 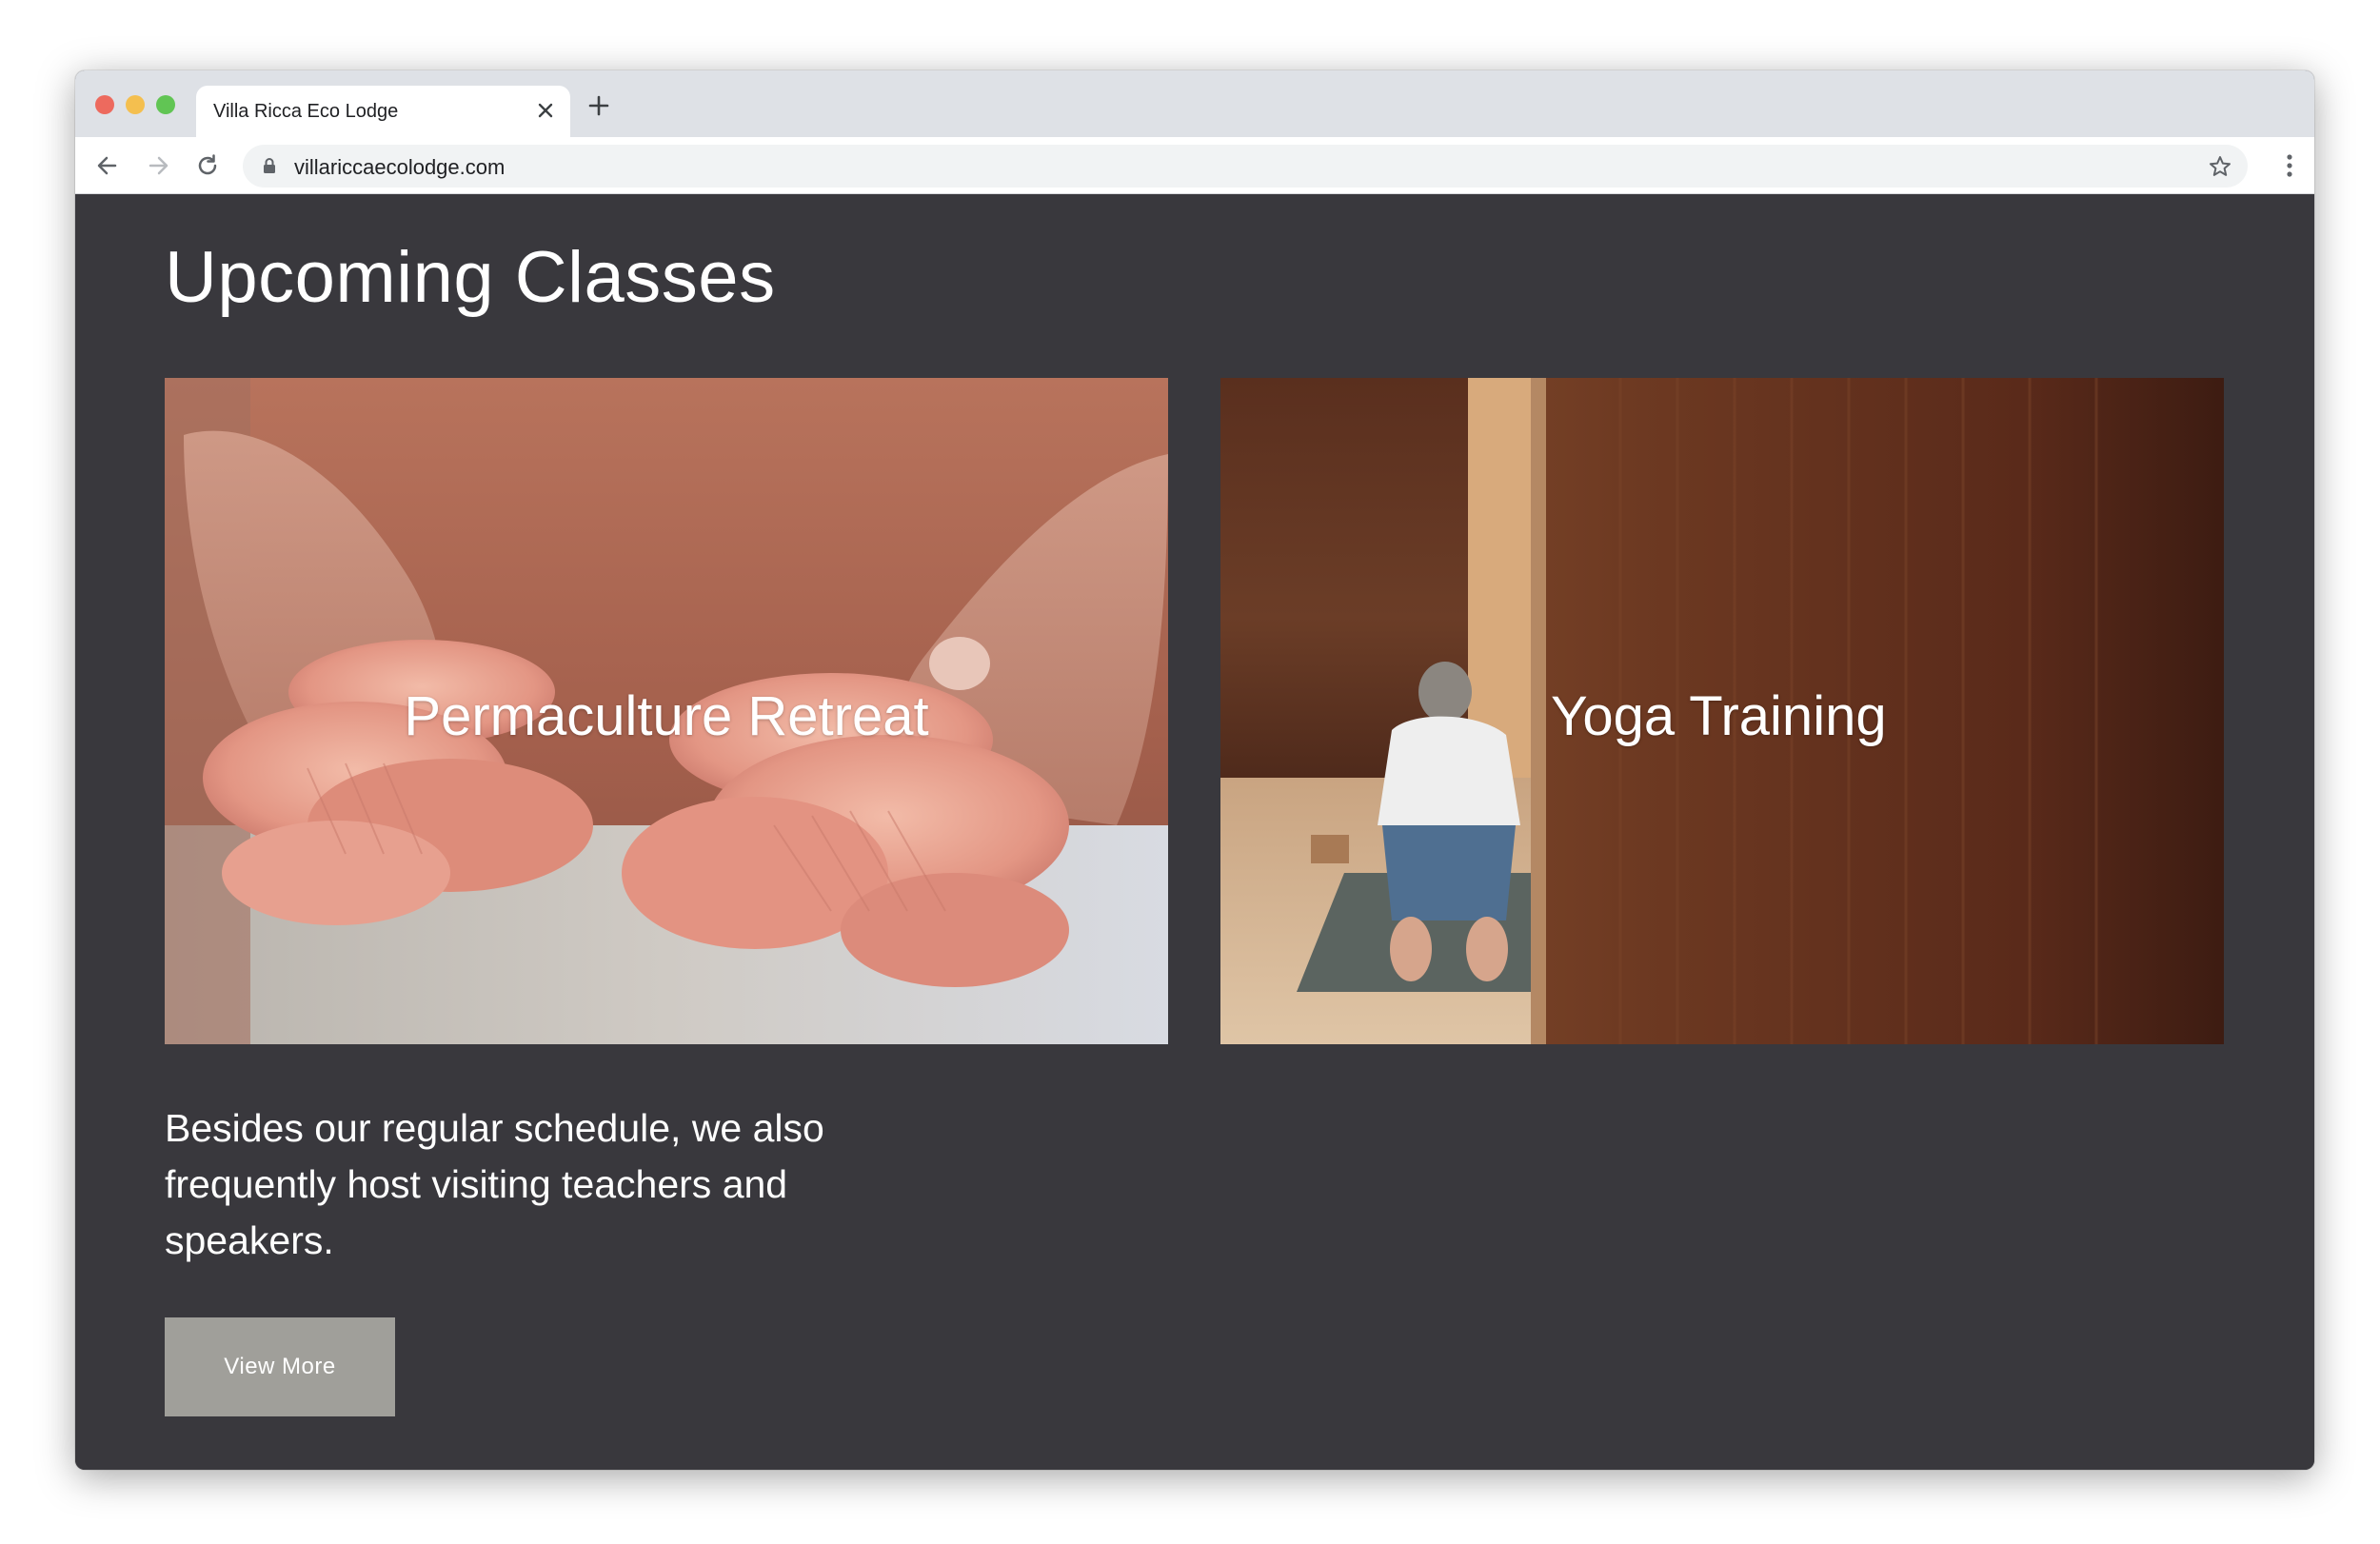 What do you see at coordinates (135, 104) in the screenshot?
I see `minimize-window-button` at bounding box center [135, 104].